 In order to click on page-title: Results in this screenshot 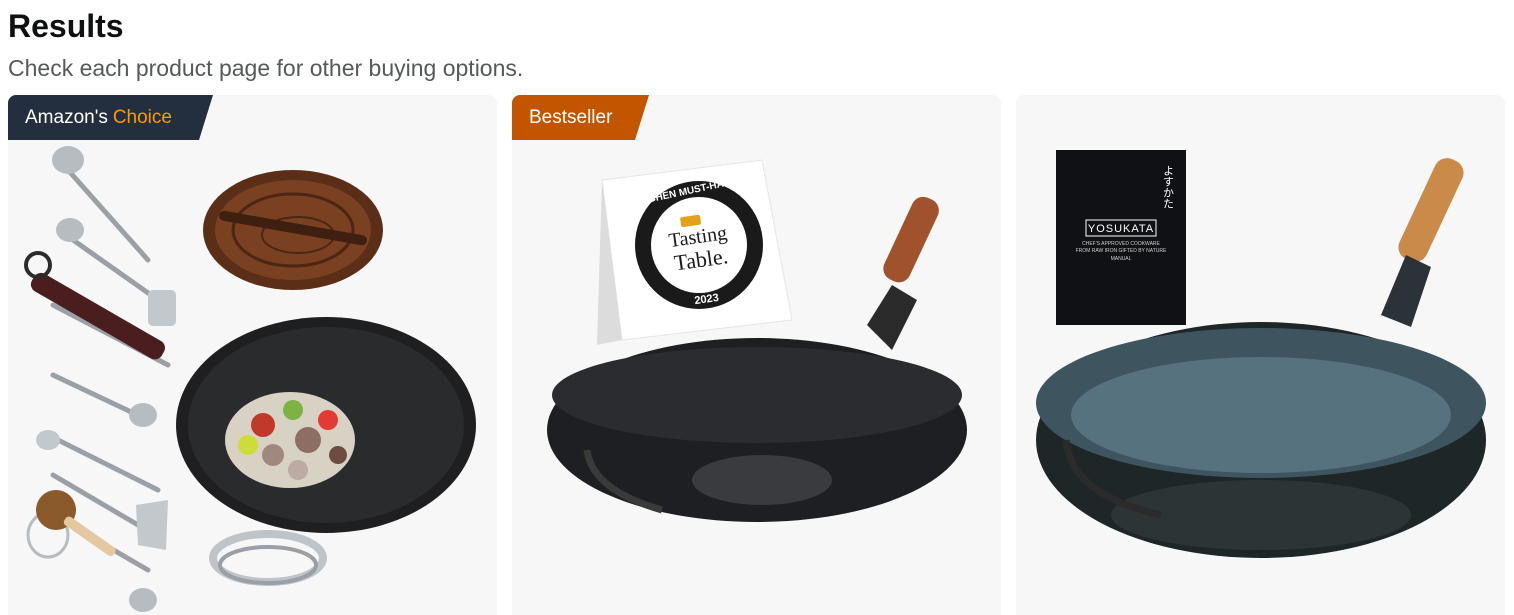, I will do `click(66, 26)`.